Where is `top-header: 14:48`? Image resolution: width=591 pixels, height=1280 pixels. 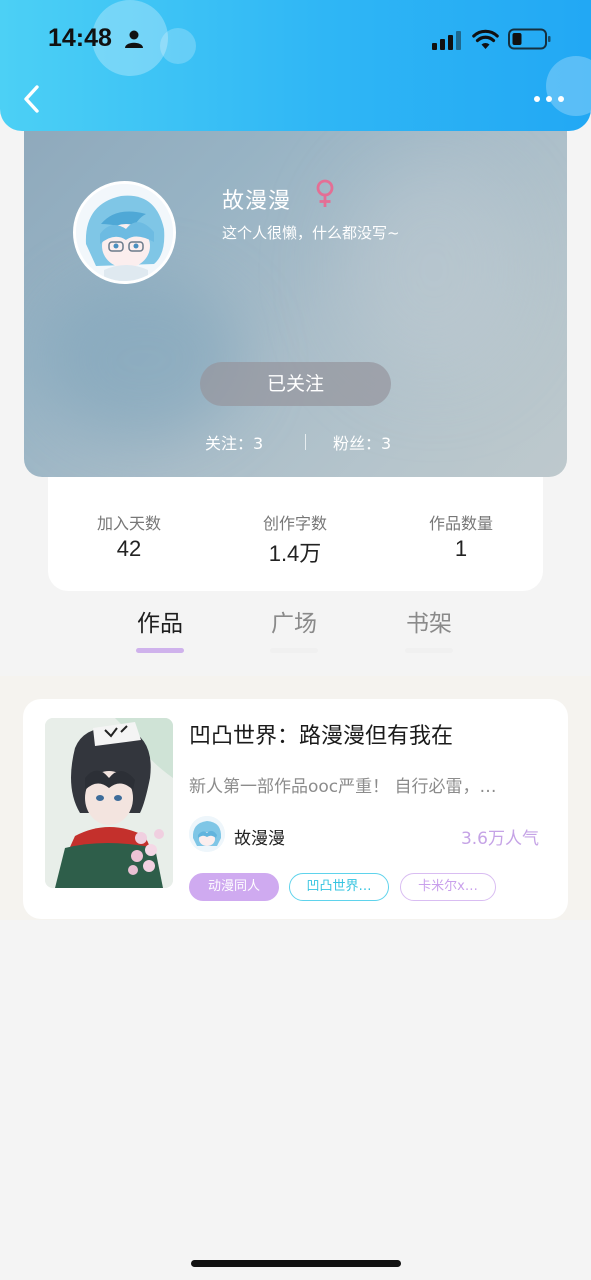
top-header: 14:48 is located at coordinates (295, 65).